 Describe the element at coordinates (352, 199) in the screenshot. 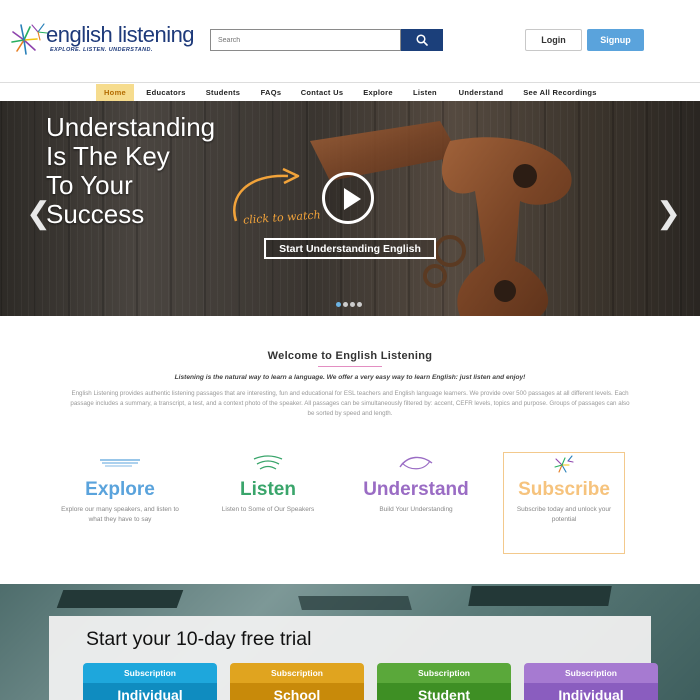

I see `play-icon` at that location.